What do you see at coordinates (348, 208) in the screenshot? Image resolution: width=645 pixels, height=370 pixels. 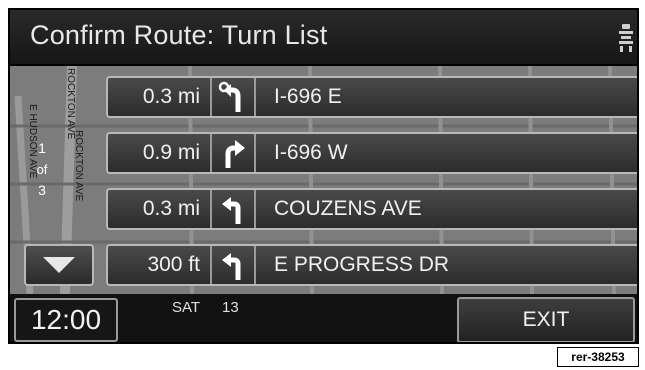 I see `turn-street: COUZENS AVE` at bounding box center [348, 208].